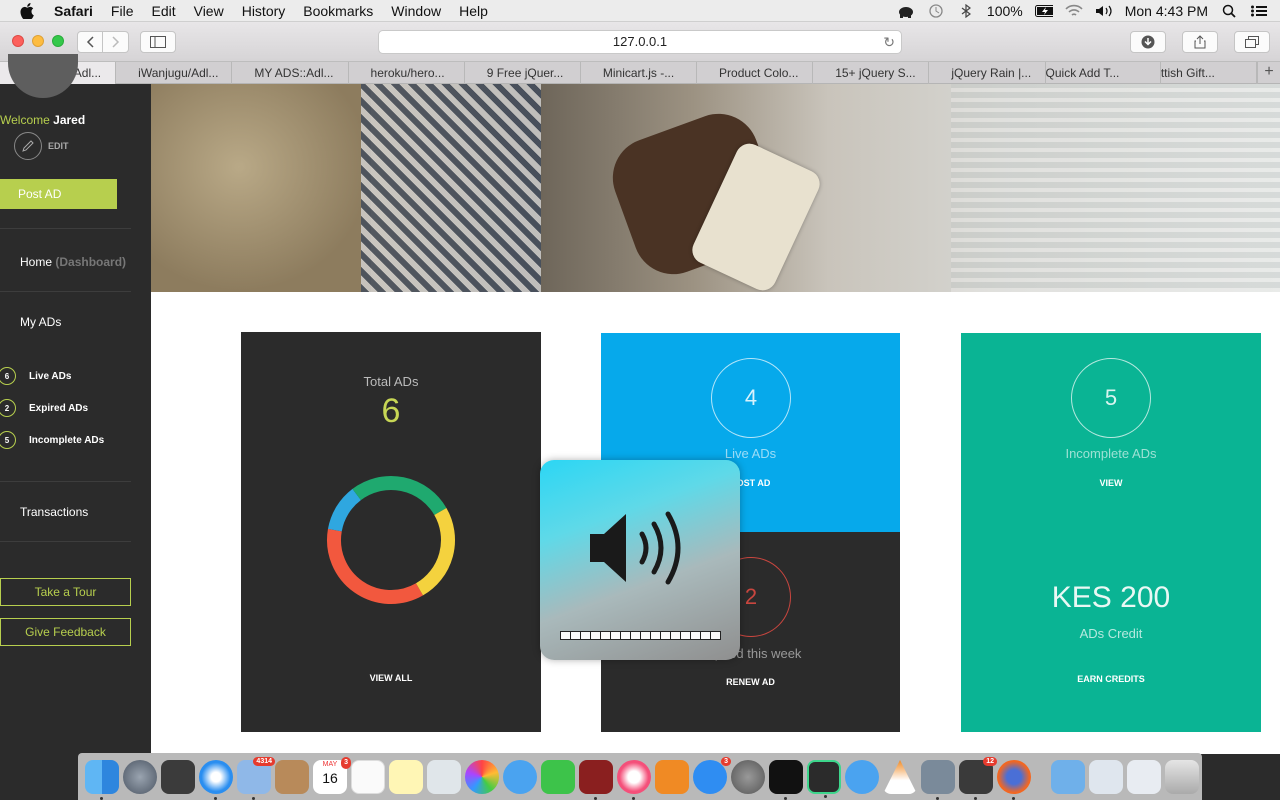 This screenshot has height=800, width=1280. What do you see at coordinates (391, 411) in the screenshot?
I see `total-ads-value: 6` at bounding box center [391, 411].